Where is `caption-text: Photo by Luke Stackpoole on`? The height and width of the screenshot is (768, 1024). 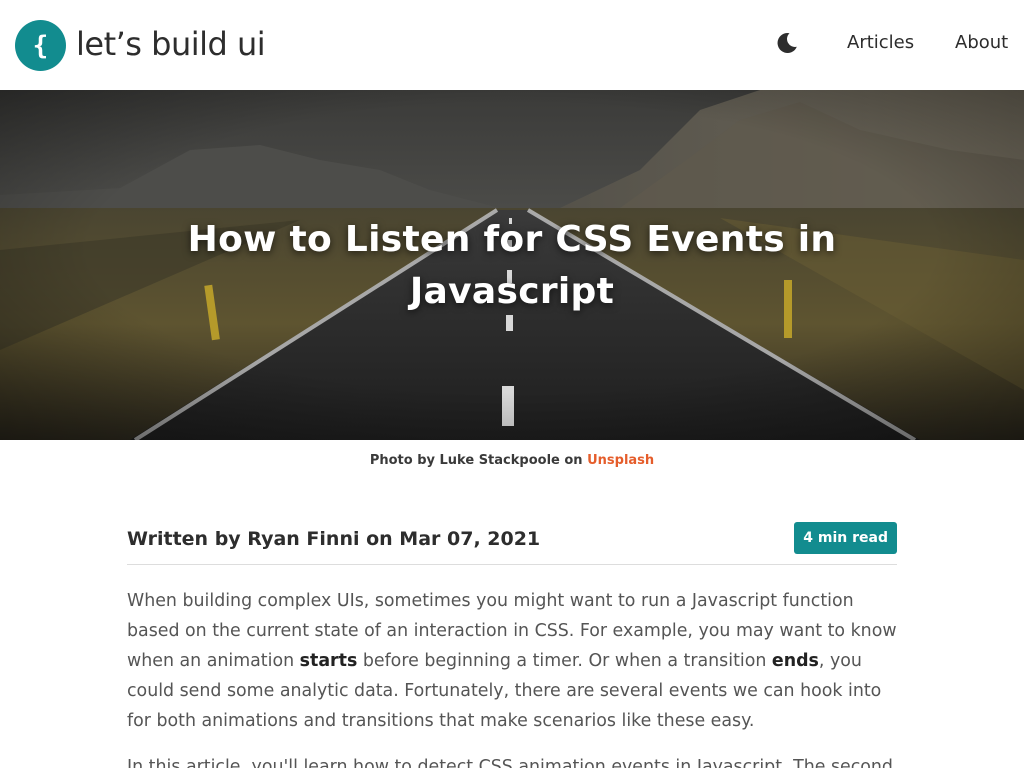 caption-text: Photo by Luke Stackpoole on is located at coordinates (476, 460).